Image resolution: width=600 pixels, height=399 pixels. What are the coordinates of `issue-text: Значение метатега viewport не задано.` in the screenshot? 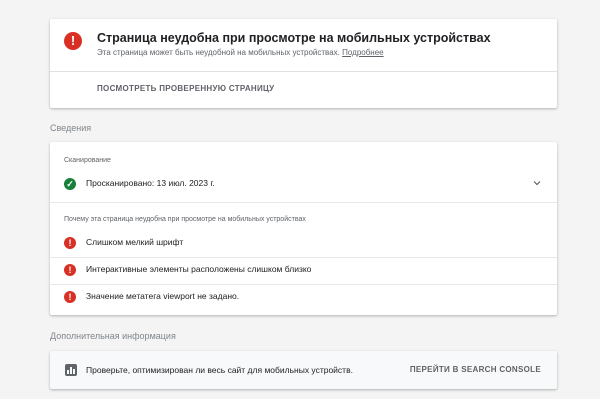 It's located at (163, 296).